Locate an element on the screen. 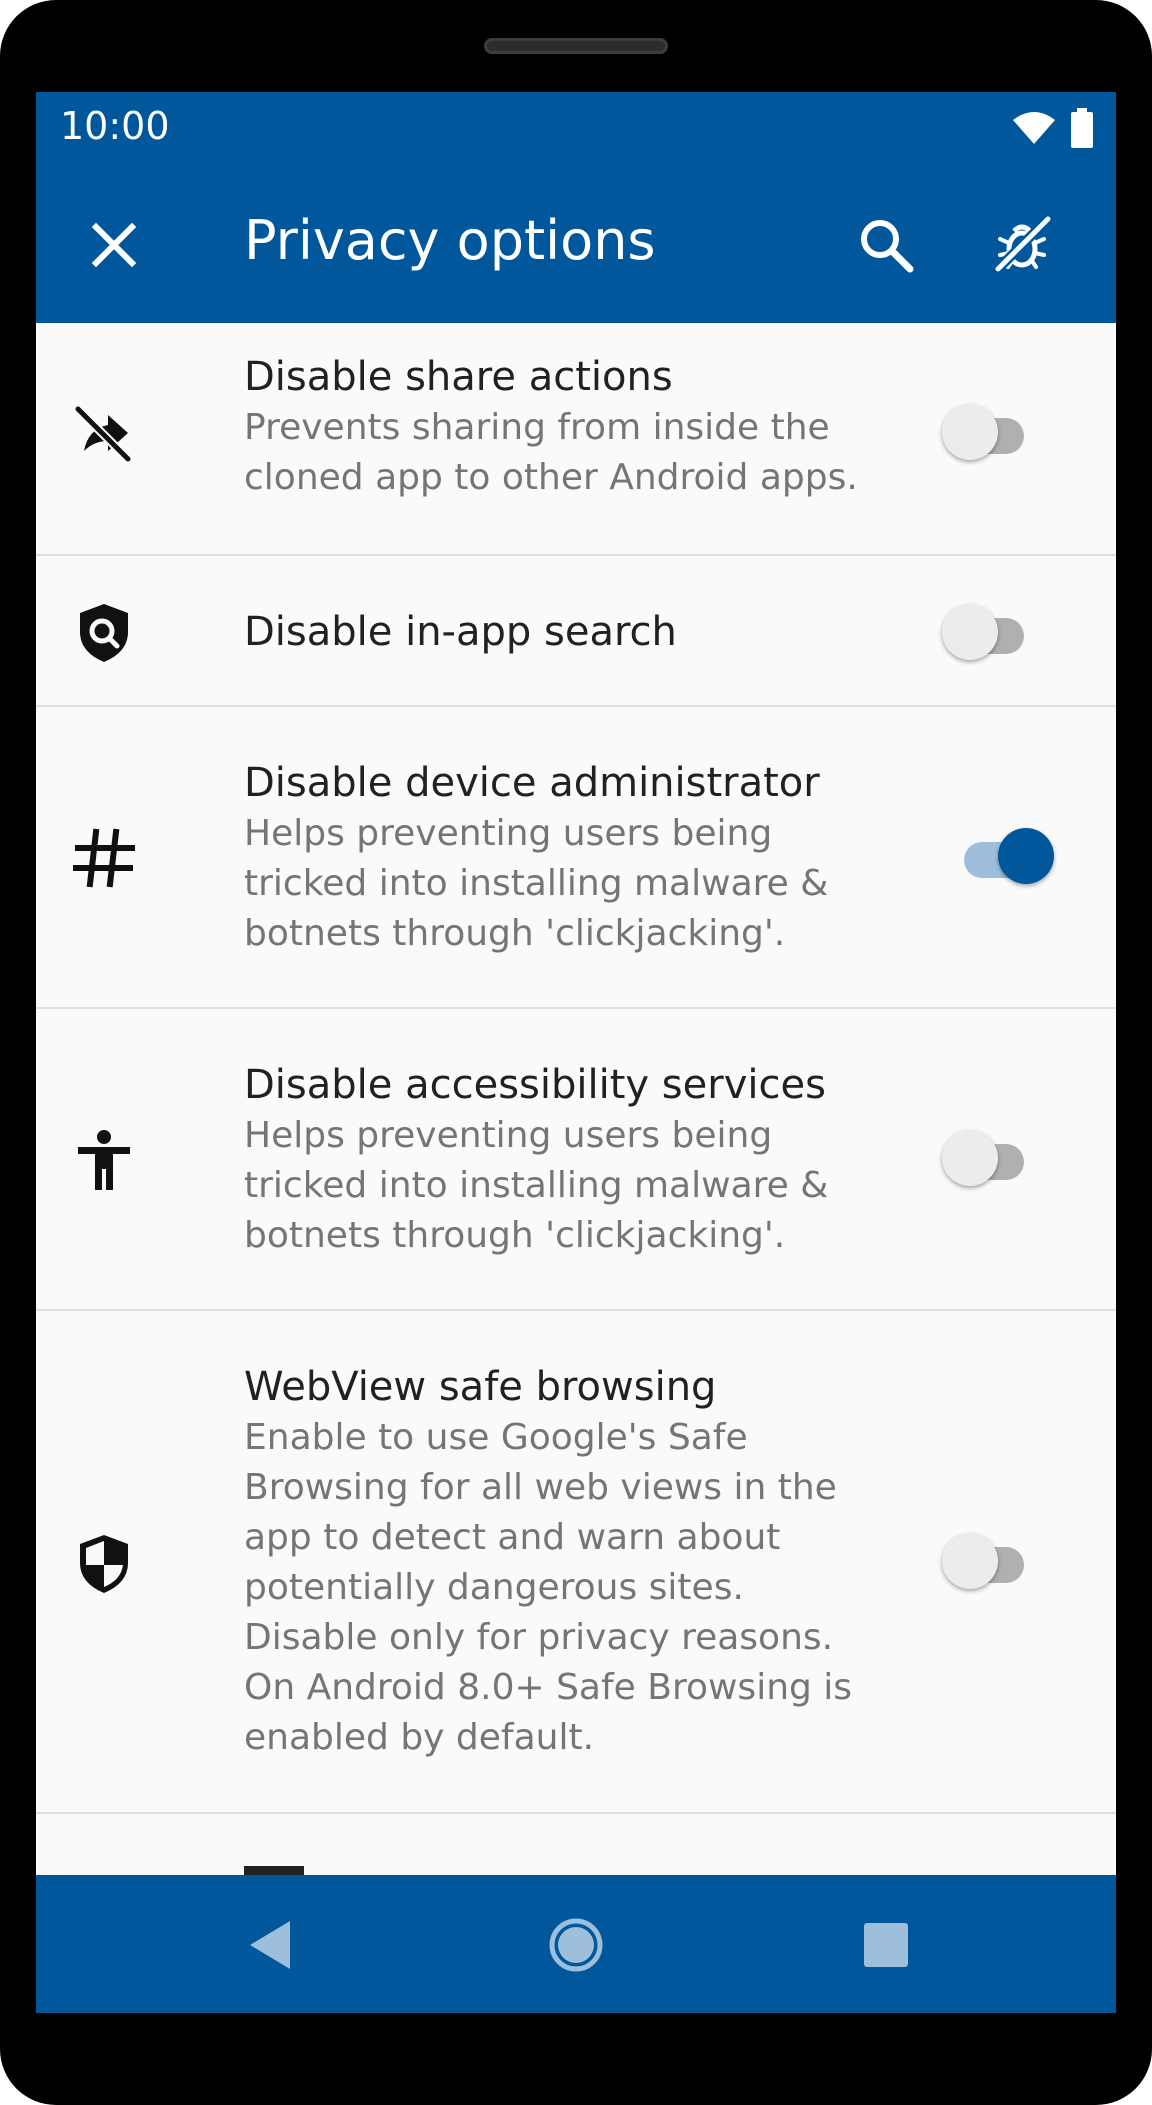  hash-icon is located at coordinates (104, 858).